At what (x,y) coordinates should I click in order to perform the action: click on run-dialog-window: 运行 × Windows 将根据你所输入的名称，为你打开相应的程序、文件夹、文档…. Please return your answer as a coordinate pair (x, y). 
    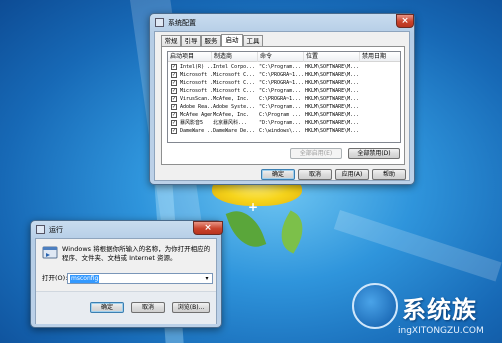
    Looking at the image, I should click on (126, 274).